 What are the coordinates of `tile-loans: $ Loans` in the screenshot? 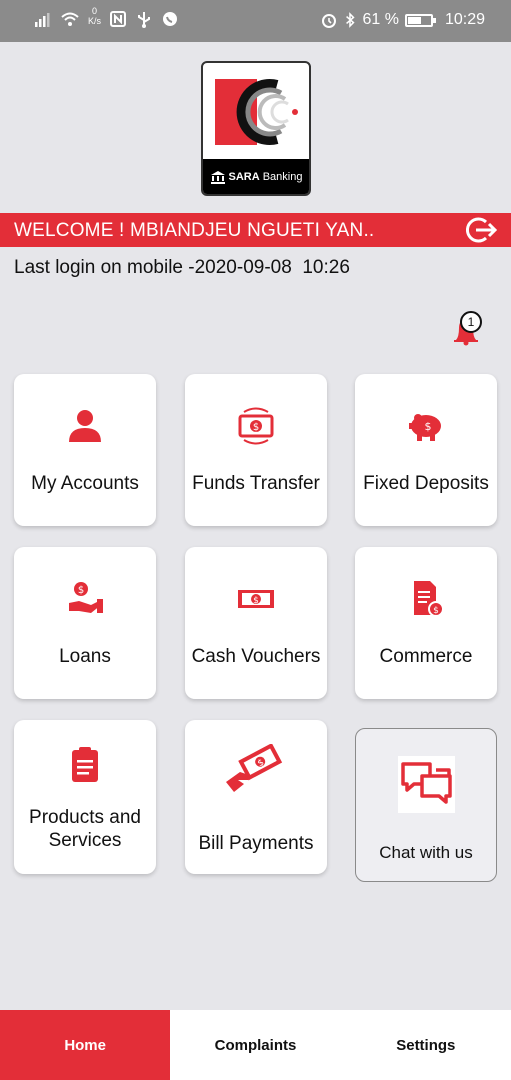 It's located at (85, 623).